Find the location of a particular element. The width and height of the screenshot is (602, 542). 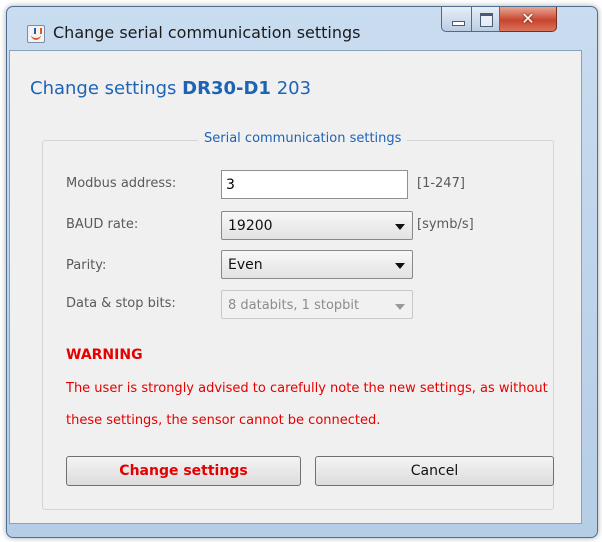

parity-label: Parity: is located at coordinates (86, 265).